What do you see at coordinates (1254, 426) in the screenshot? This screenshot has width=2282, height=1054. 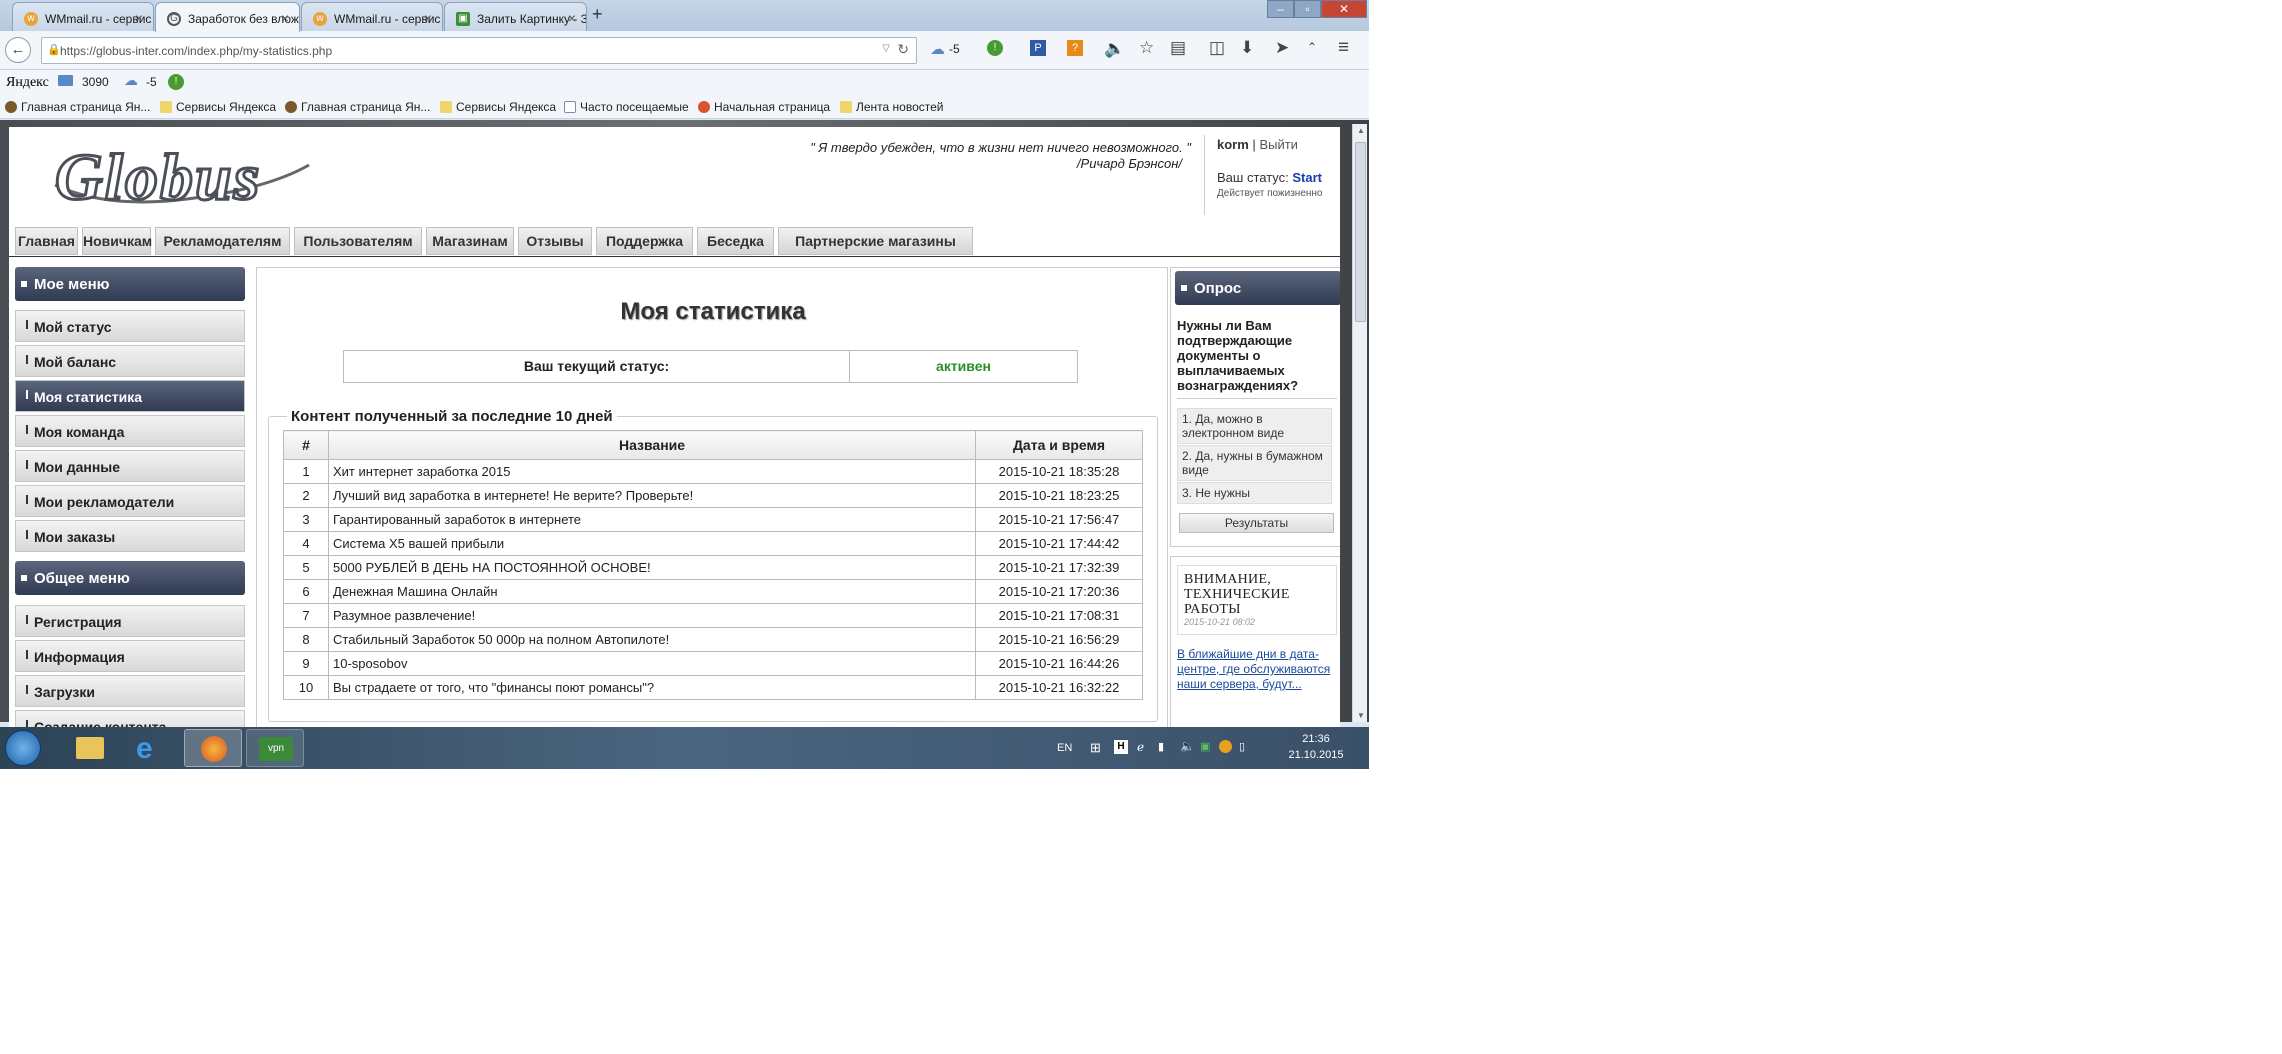 I see `poll-answer-1: 1. Да, можно в электронном виде` at bounding box center [1254, 426].